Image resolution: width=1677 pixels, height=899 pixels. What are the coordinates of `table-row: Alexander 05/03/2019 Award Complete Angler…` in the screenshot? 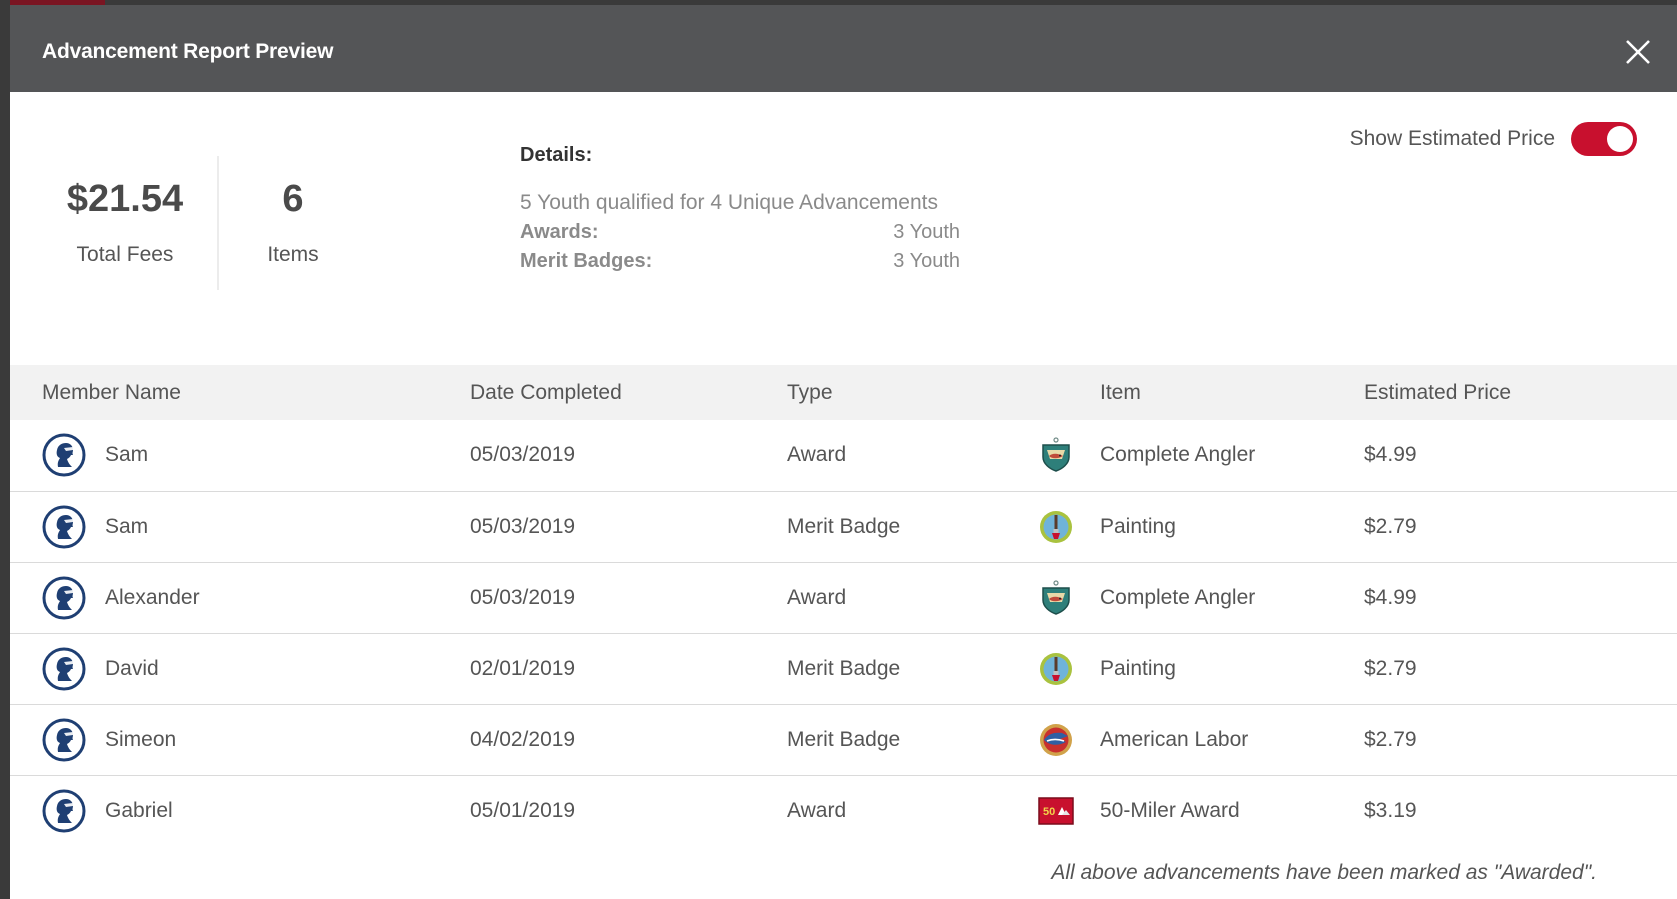 It's located at (843, 597).